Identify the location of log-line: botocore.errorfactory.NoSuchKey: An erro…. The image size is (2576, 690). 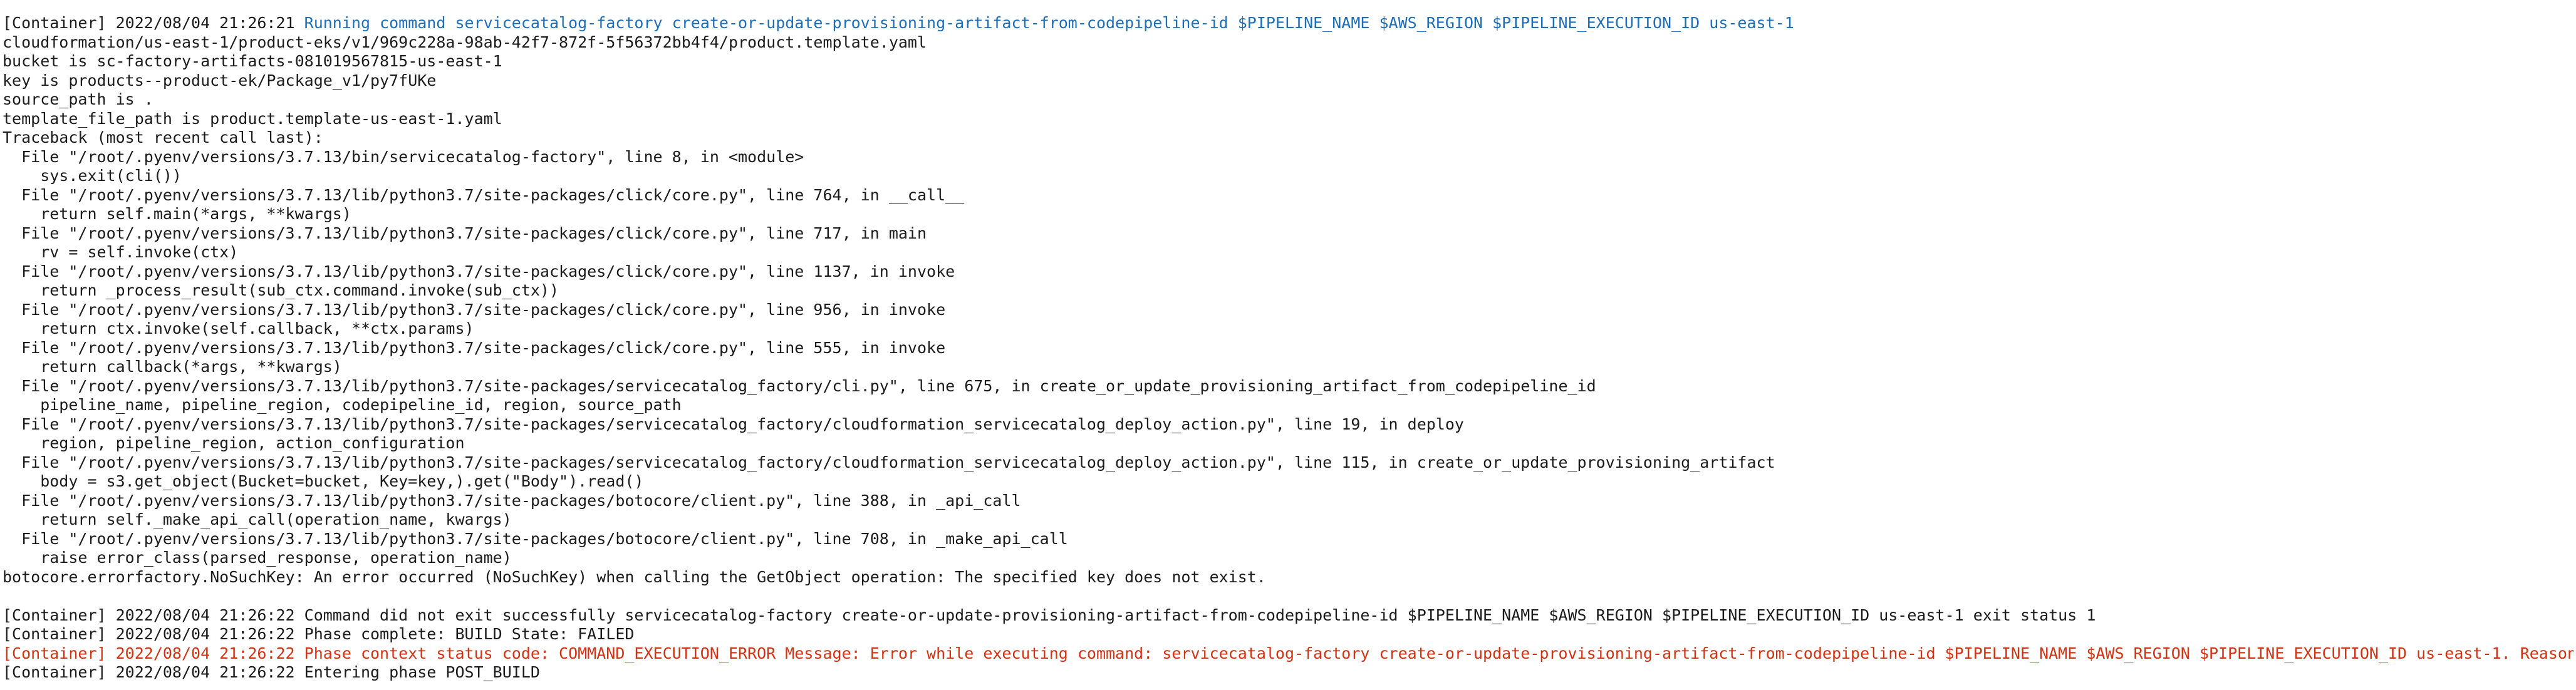
(1288, 577).